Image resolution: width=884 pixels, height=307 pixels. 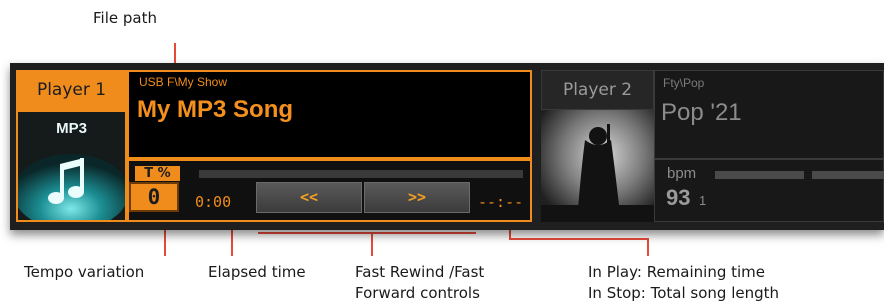 I want to click on player2-song-title: Pop '21, so click(x=701, y=112).